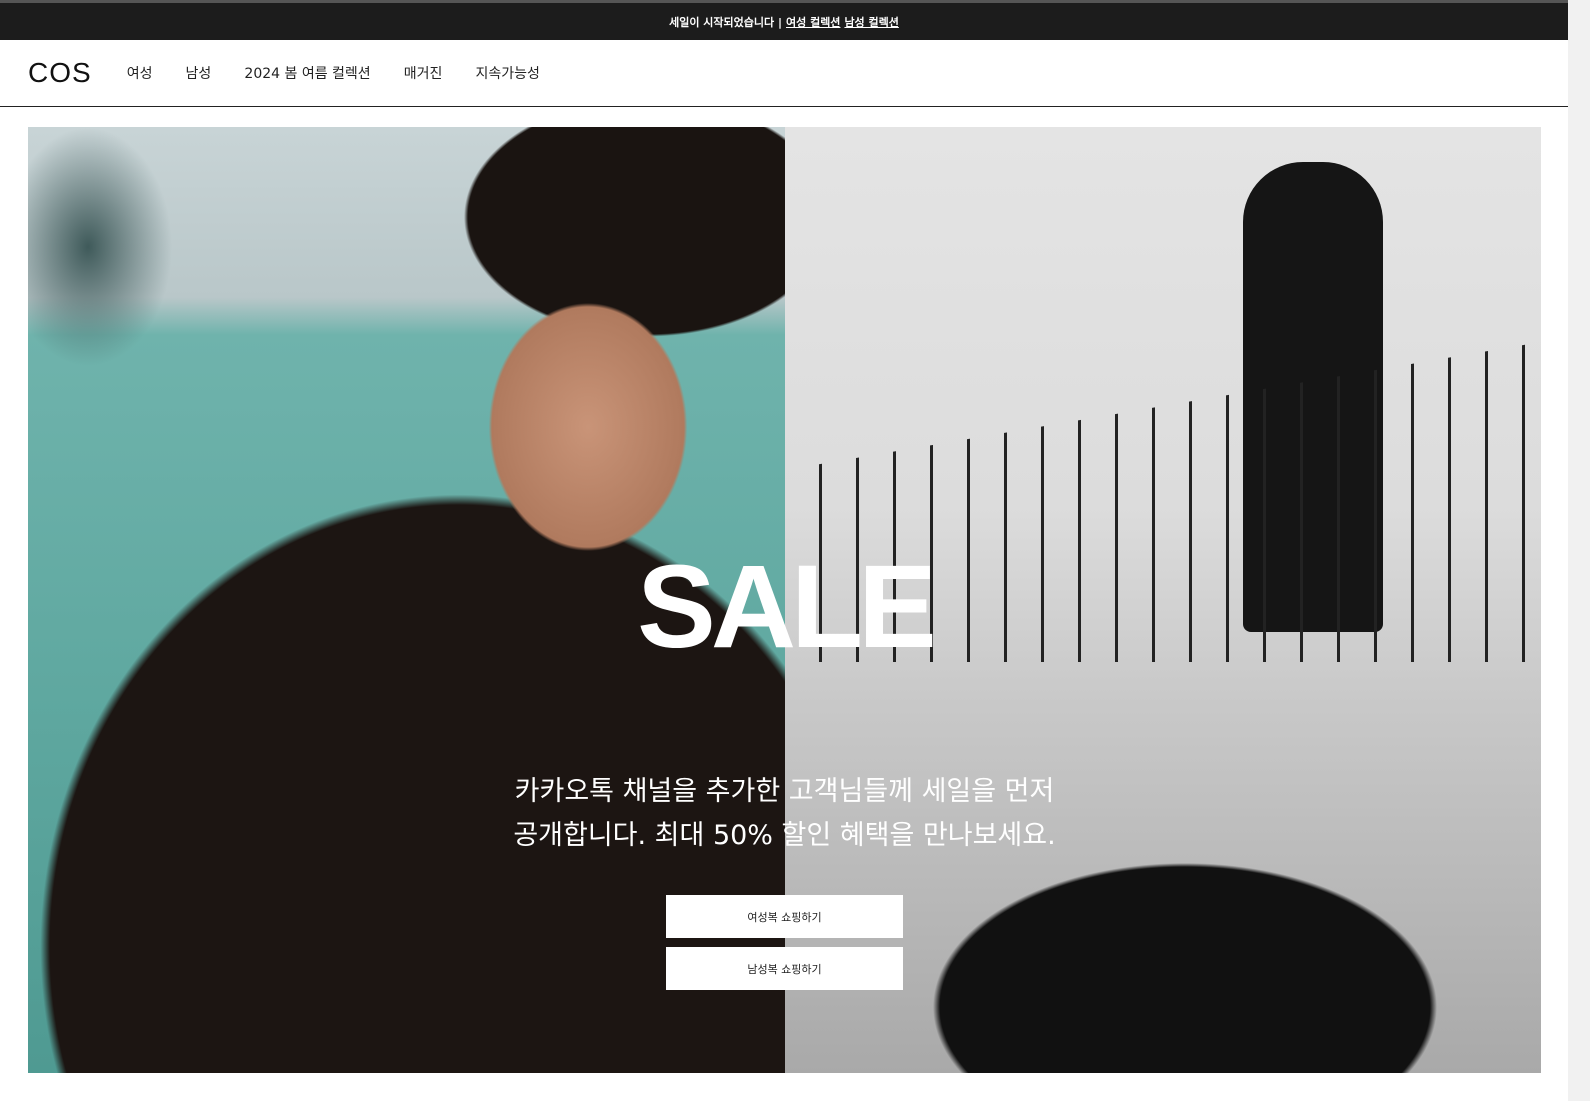 Image resolution: width=1590 pixels, height=1101 pixels. What do you see at coordinates (725, 22) in the screenshot?
I see `announcement-text: 세일이 시작되었습니다 |` at bounding box center [725, 22].